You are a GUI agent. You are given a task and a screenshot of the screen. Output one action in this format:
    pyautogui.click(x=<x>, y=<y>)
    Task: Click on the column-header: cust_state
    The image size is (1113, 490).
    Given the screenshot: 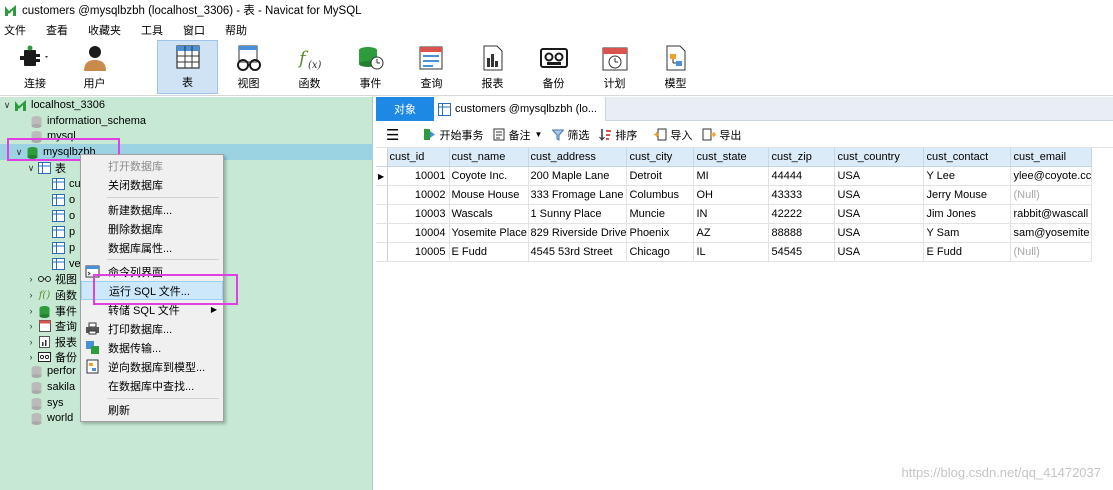 What is the action you would take?
    pyautogui.click(x=731, y=157)
    